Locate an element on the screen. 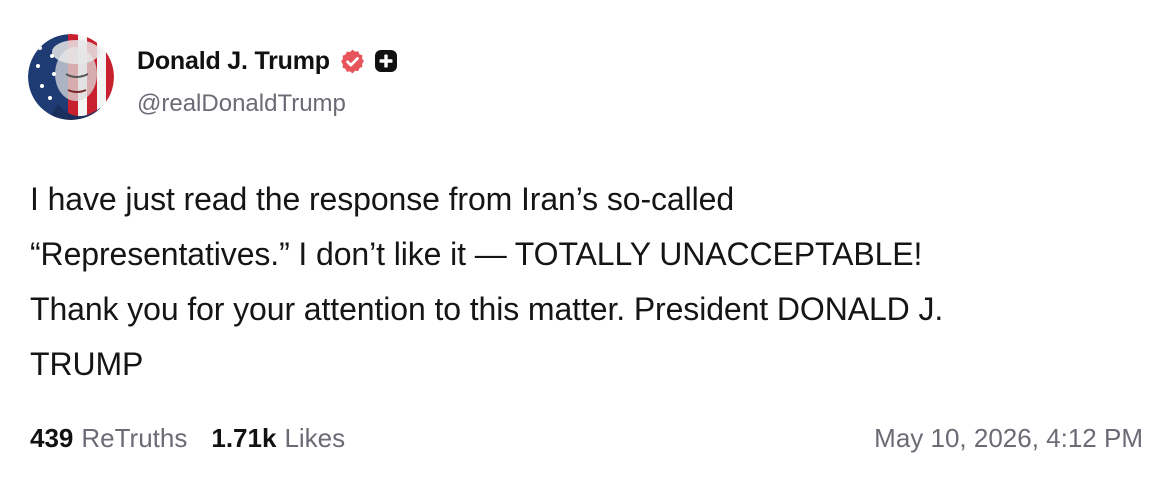 The image size is (1170, 479). likes-stat: 1.71k Likes is located at coordinates (278, 438).